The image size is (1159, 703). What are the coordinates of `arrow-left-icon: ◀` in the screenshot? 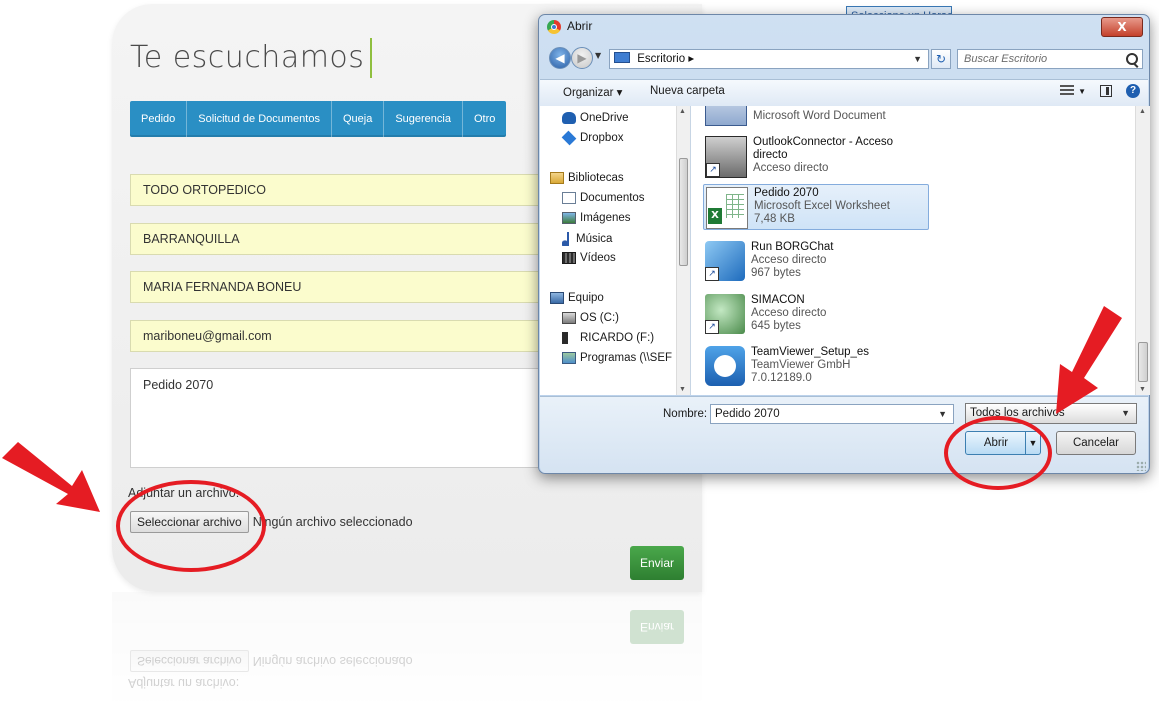 It's located at (560, 58).